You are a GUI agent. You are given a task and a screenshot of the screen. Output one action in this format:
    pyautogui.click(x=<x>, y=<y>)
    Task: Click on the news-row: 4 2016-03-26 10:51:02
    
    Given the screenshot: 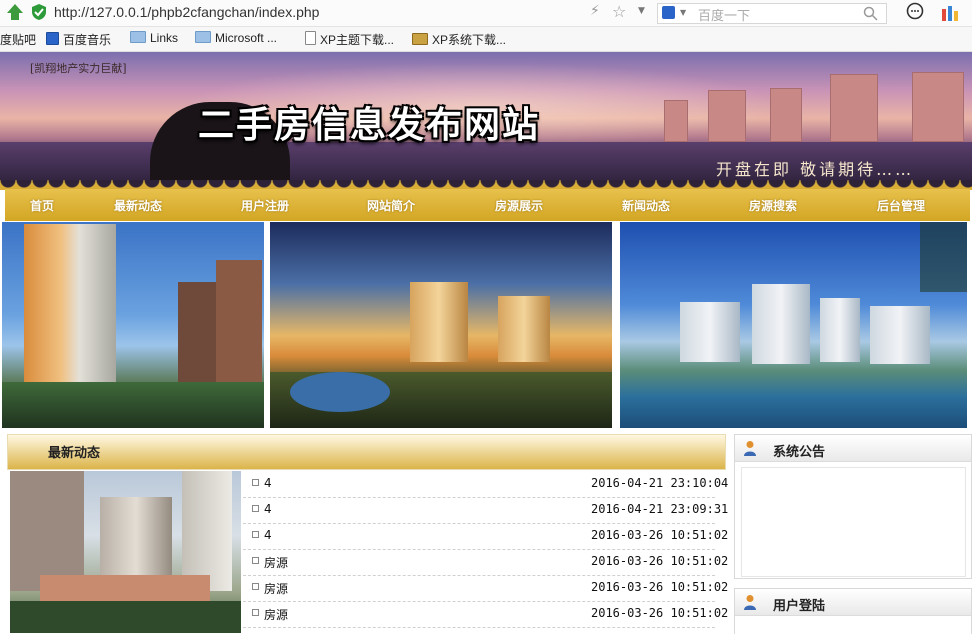 What is the action you would take?
    pyautogui.click(x=485, y=536)
    